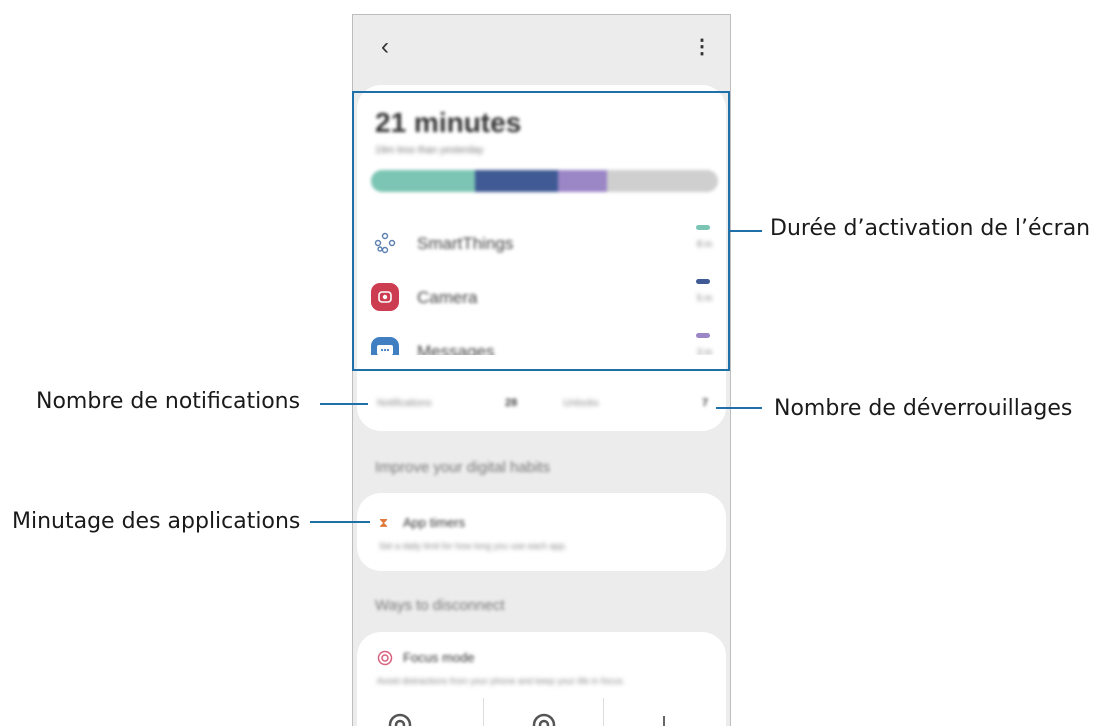  What do you see at coordinates (156, 521) in the screenshot?
I see `app-timers-callout: Minutage des applications` at bounding box center [156, 521].